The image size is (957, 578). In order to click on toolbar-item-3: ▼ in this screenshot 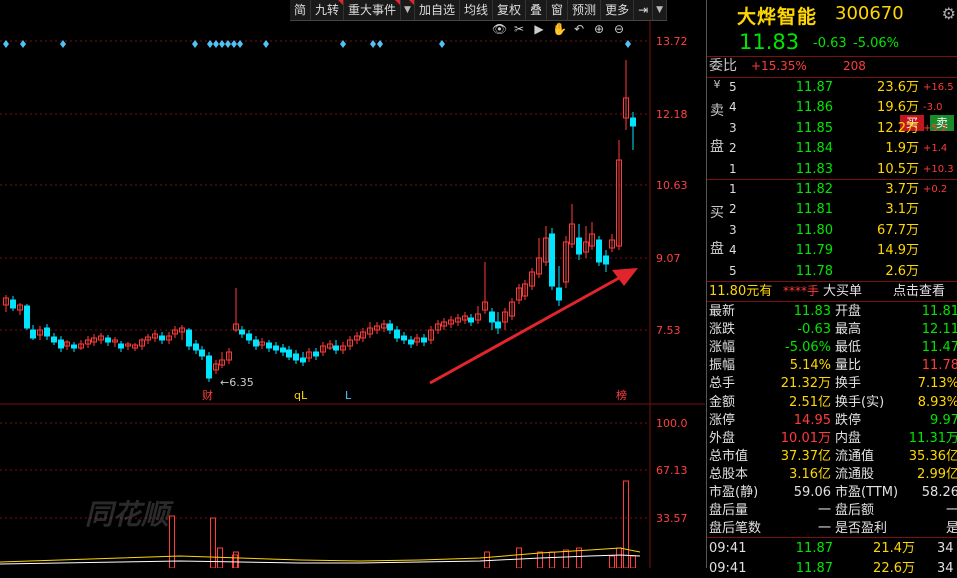, I will do `click(408, 10)`.